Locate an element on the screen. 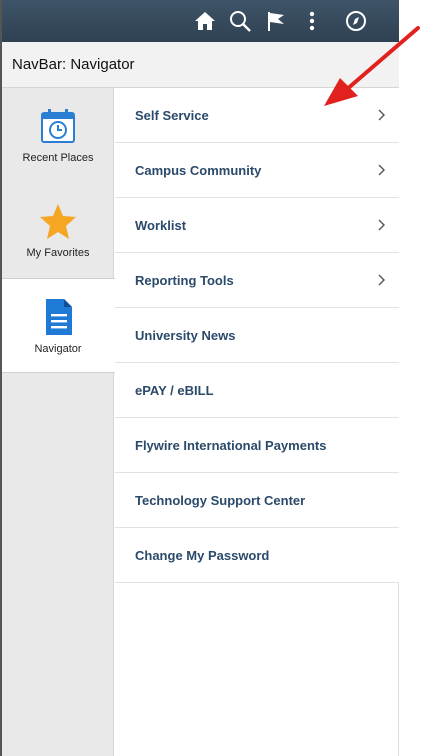  left-nav-item-my-favorites: My Favorites is located at coordinates (58, 230).